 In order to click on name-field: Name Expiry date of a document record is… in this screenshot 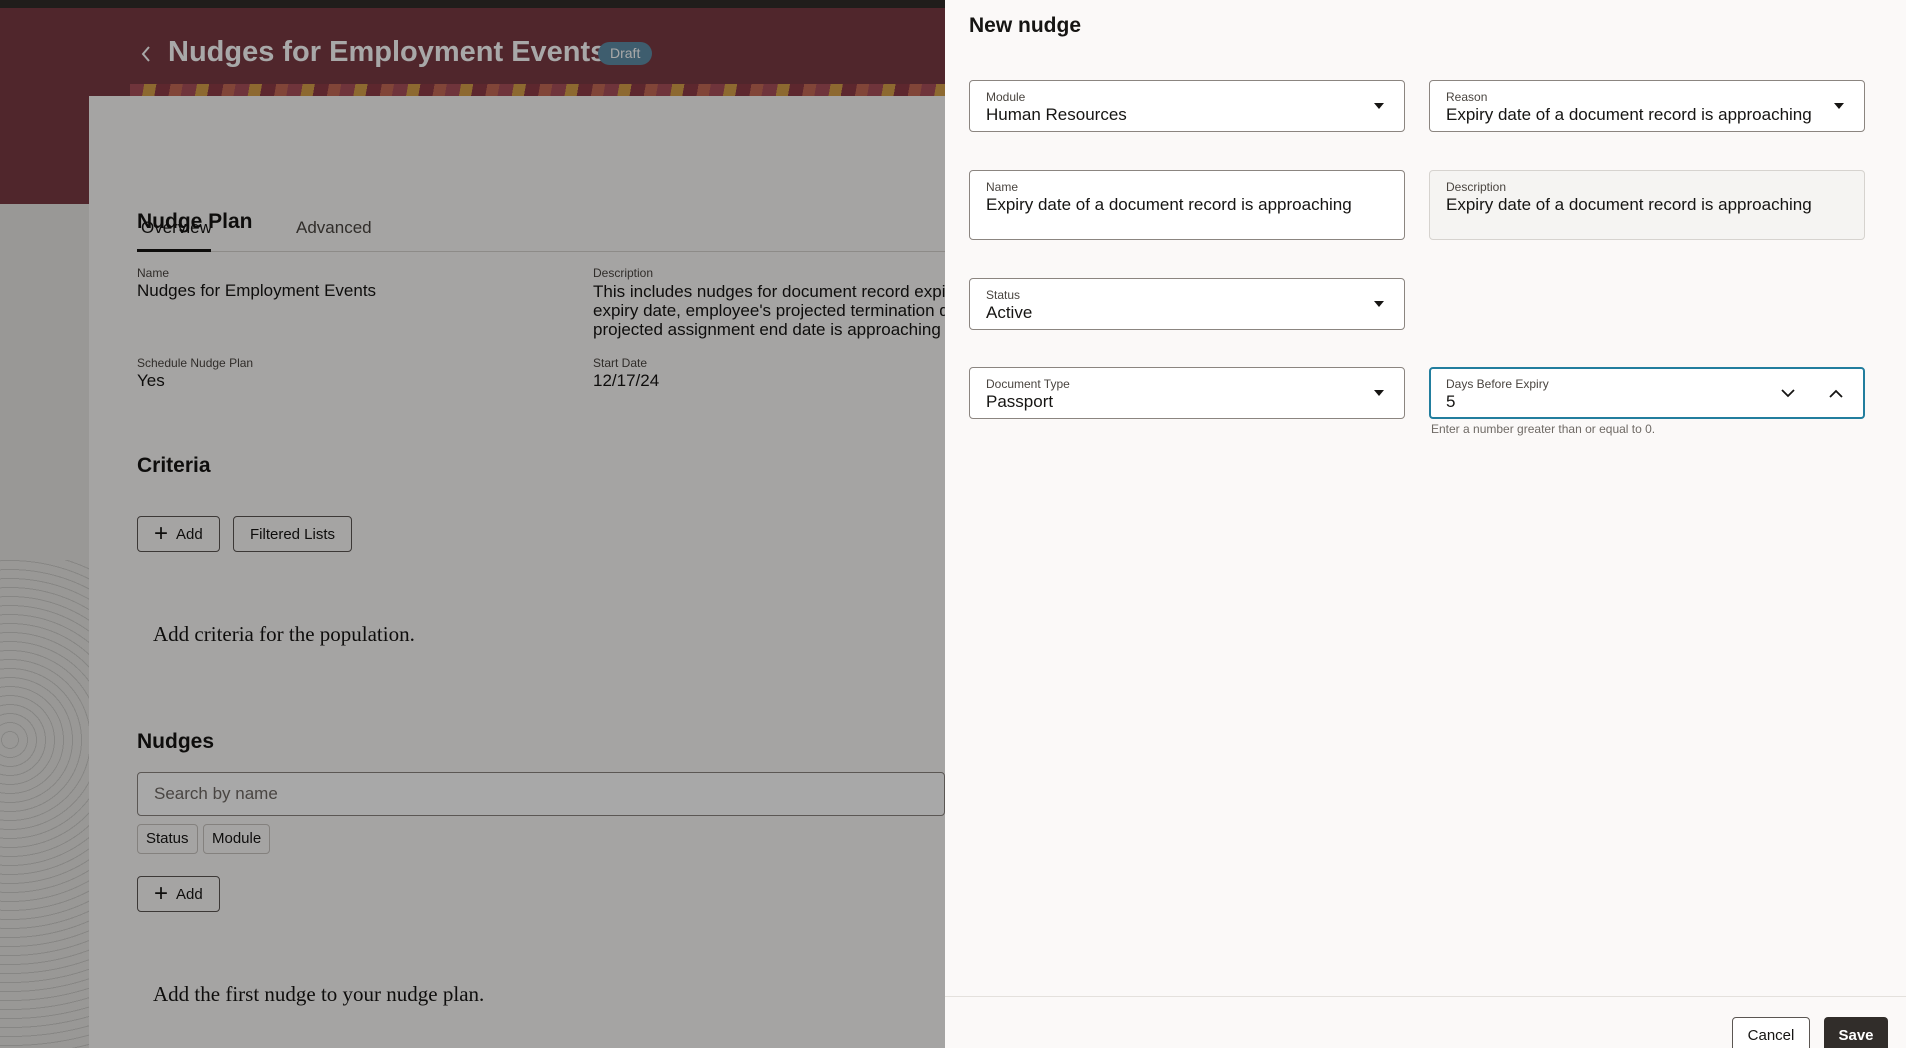, I will do `click(1187, 205)`.